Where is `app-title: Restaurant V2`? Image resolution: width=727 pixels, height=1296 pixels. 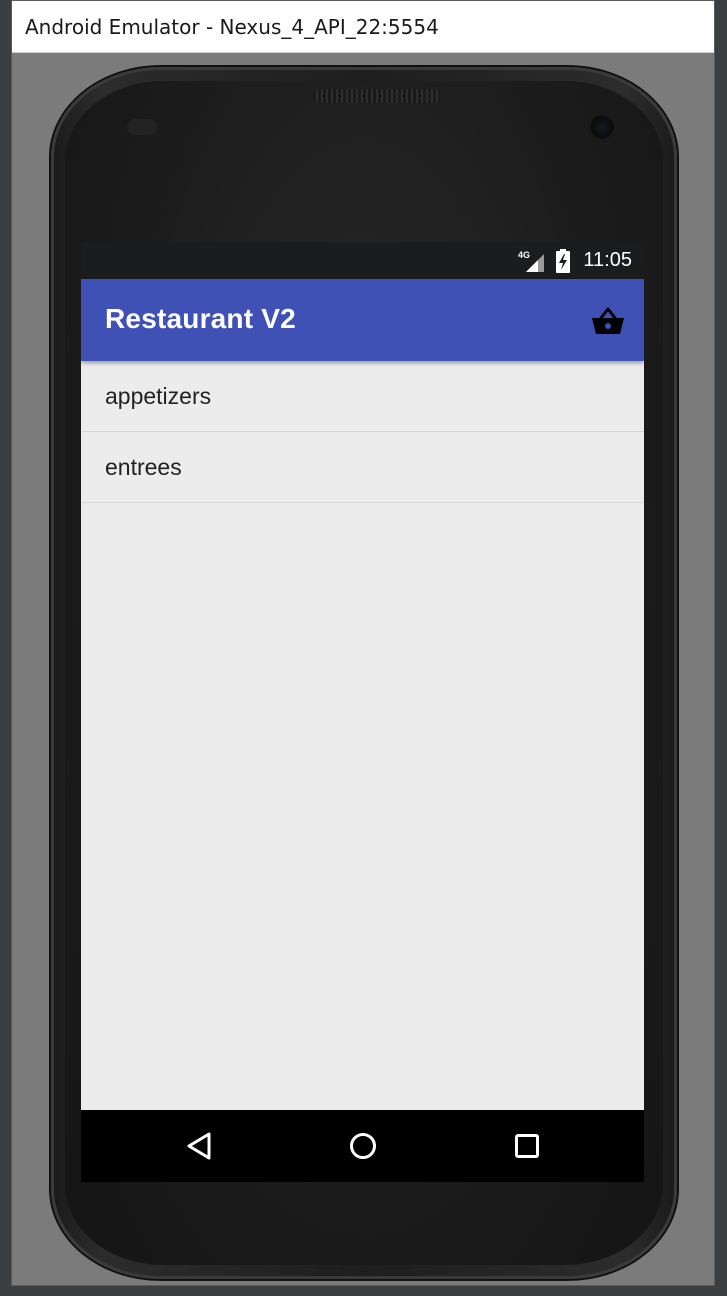 app-title: Restaurant V2 is located at coordinates (200, 318).